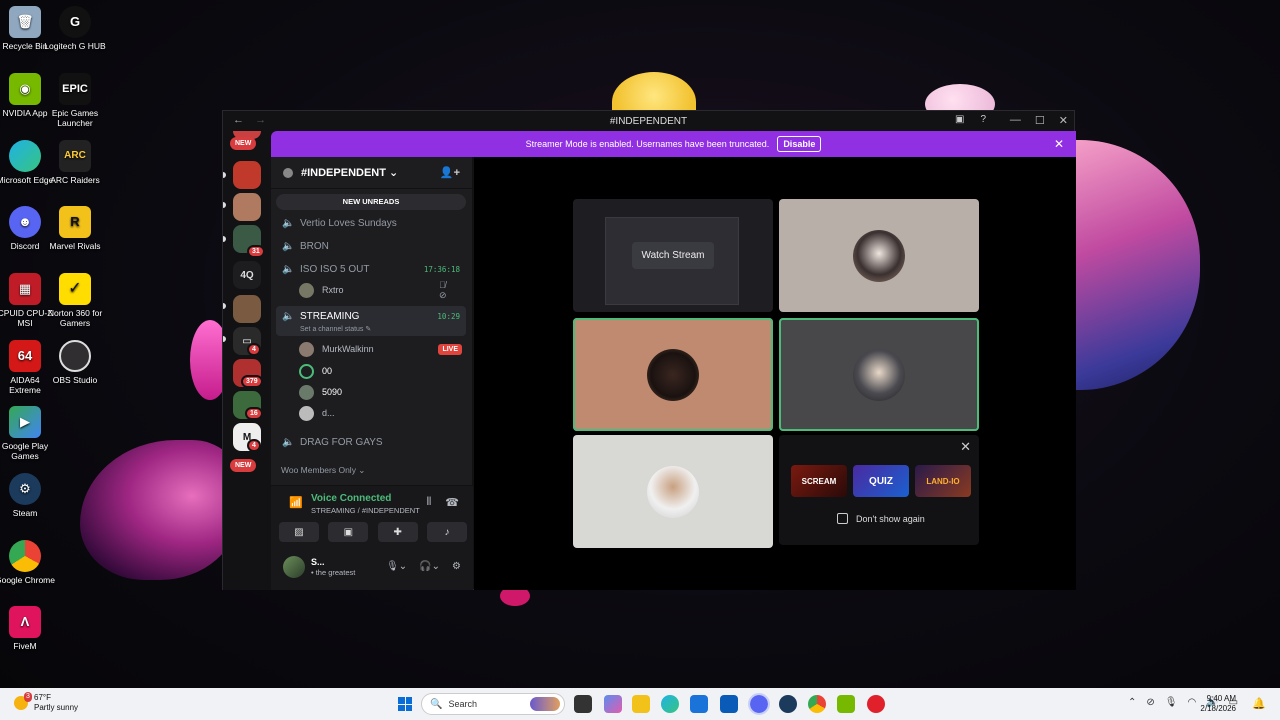 The width and height of the screenshot is (1280, 720). I want to click on clock: 9:40 AM 2/18/2026, so click(1218, 704).